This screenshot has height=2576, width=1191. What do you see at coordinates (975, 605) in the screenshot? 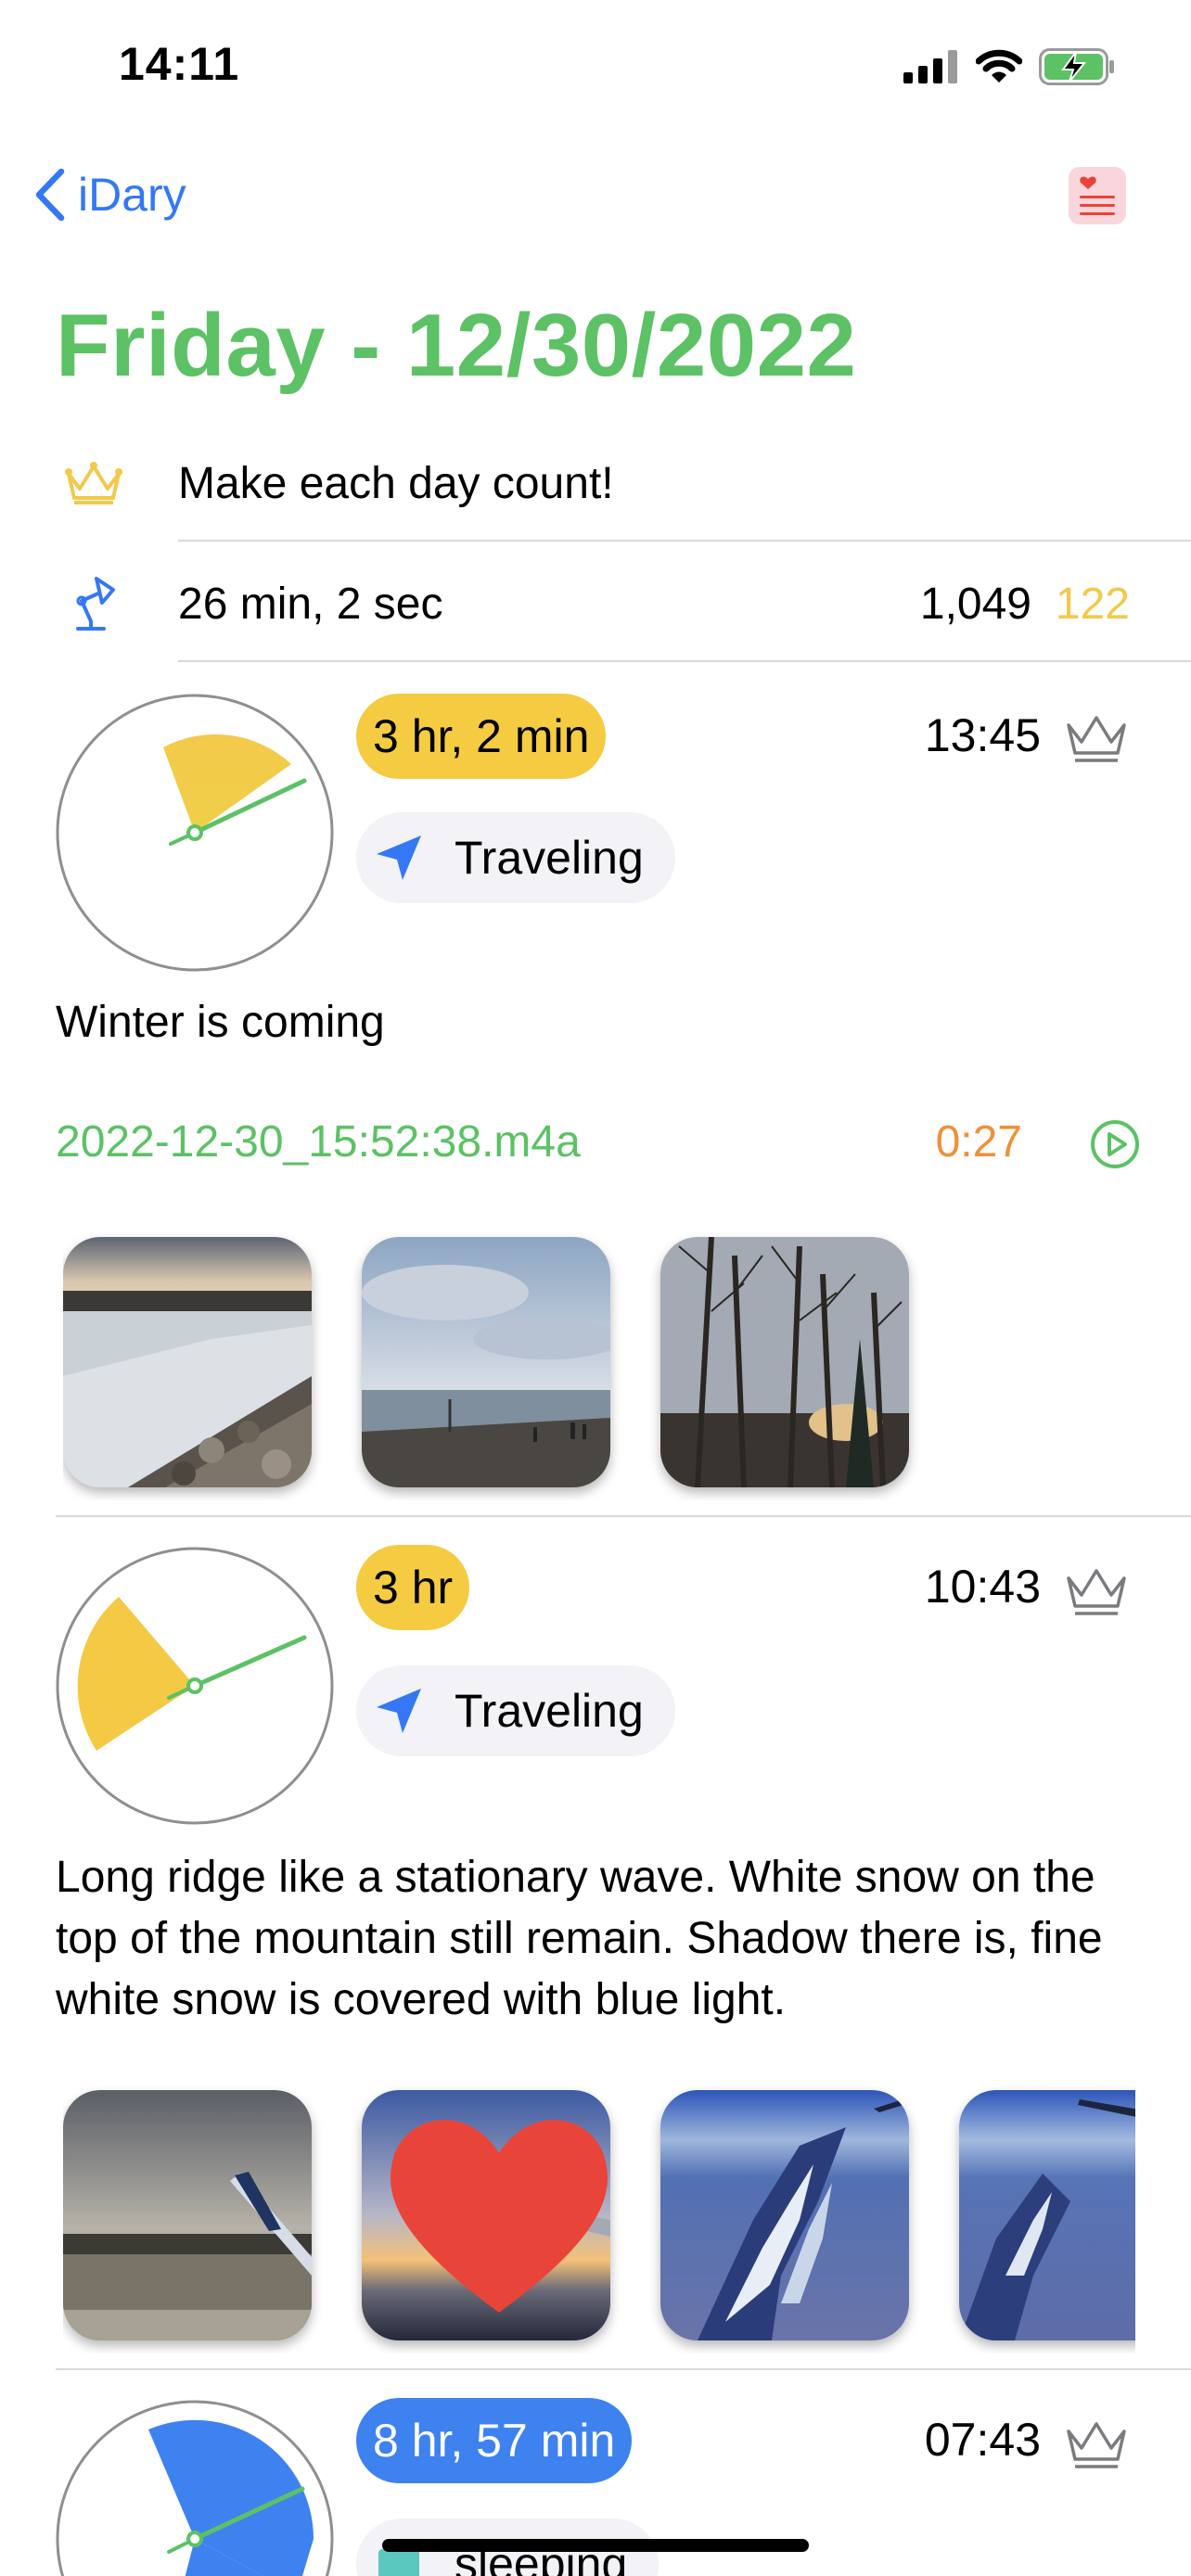
I see `word-count: 1,049` at bounding box center [975, 605].